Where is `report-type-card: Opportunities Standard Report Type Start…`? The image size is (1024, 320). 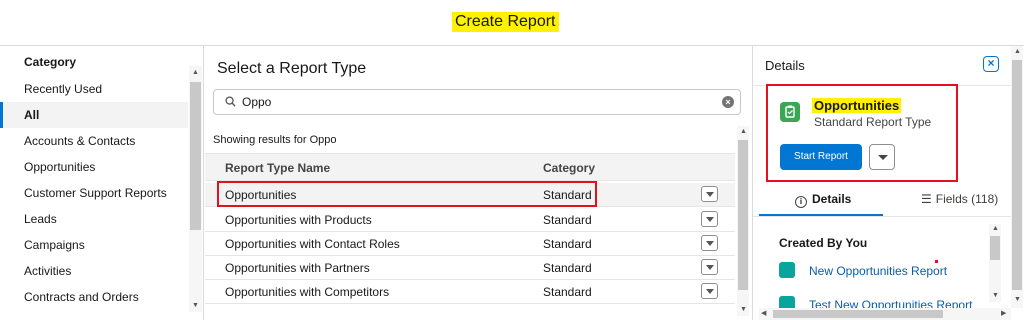
report-type-card: Opportunities Standard Report Type Start… is located at coordinates (862, 133).